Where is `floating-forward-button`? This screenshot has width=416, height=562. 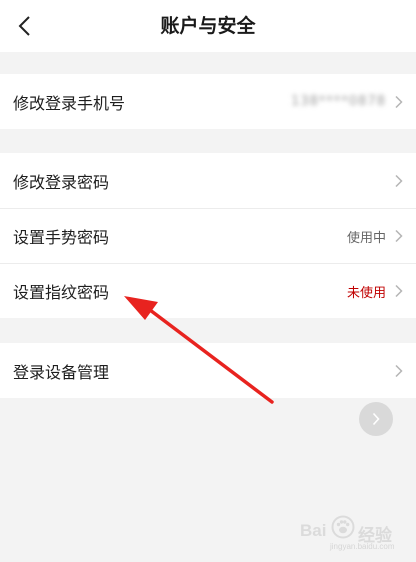 floating-forward-button is located at coordinates (376, 419).